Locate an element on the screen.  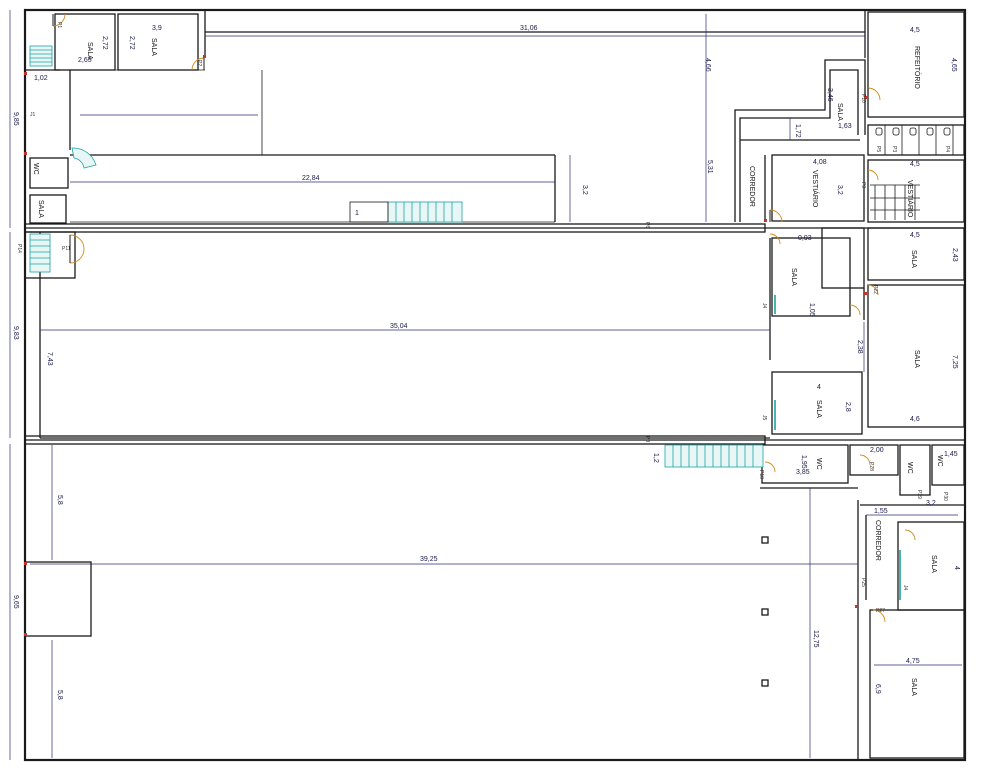
dim-label: 0,93 is located at coordinates (805, 238).